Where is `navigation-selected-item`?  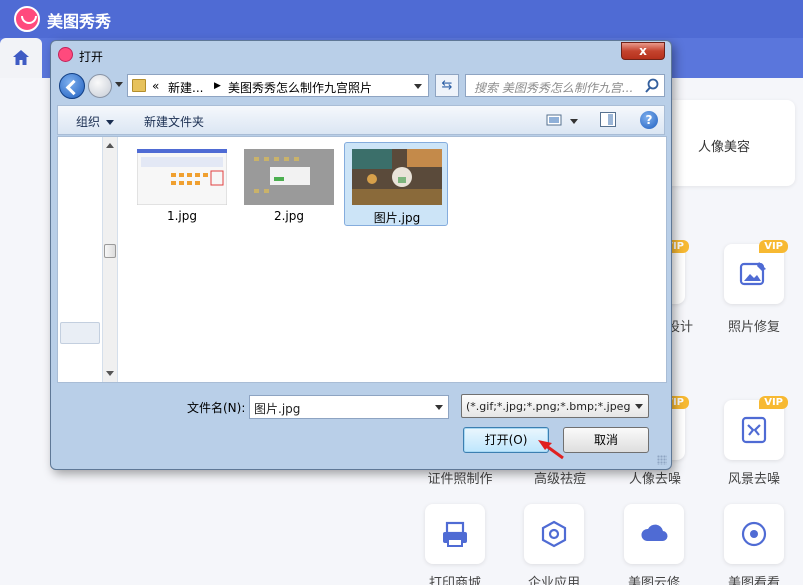 navigation-selected-item is located at coordinates (80, 333).